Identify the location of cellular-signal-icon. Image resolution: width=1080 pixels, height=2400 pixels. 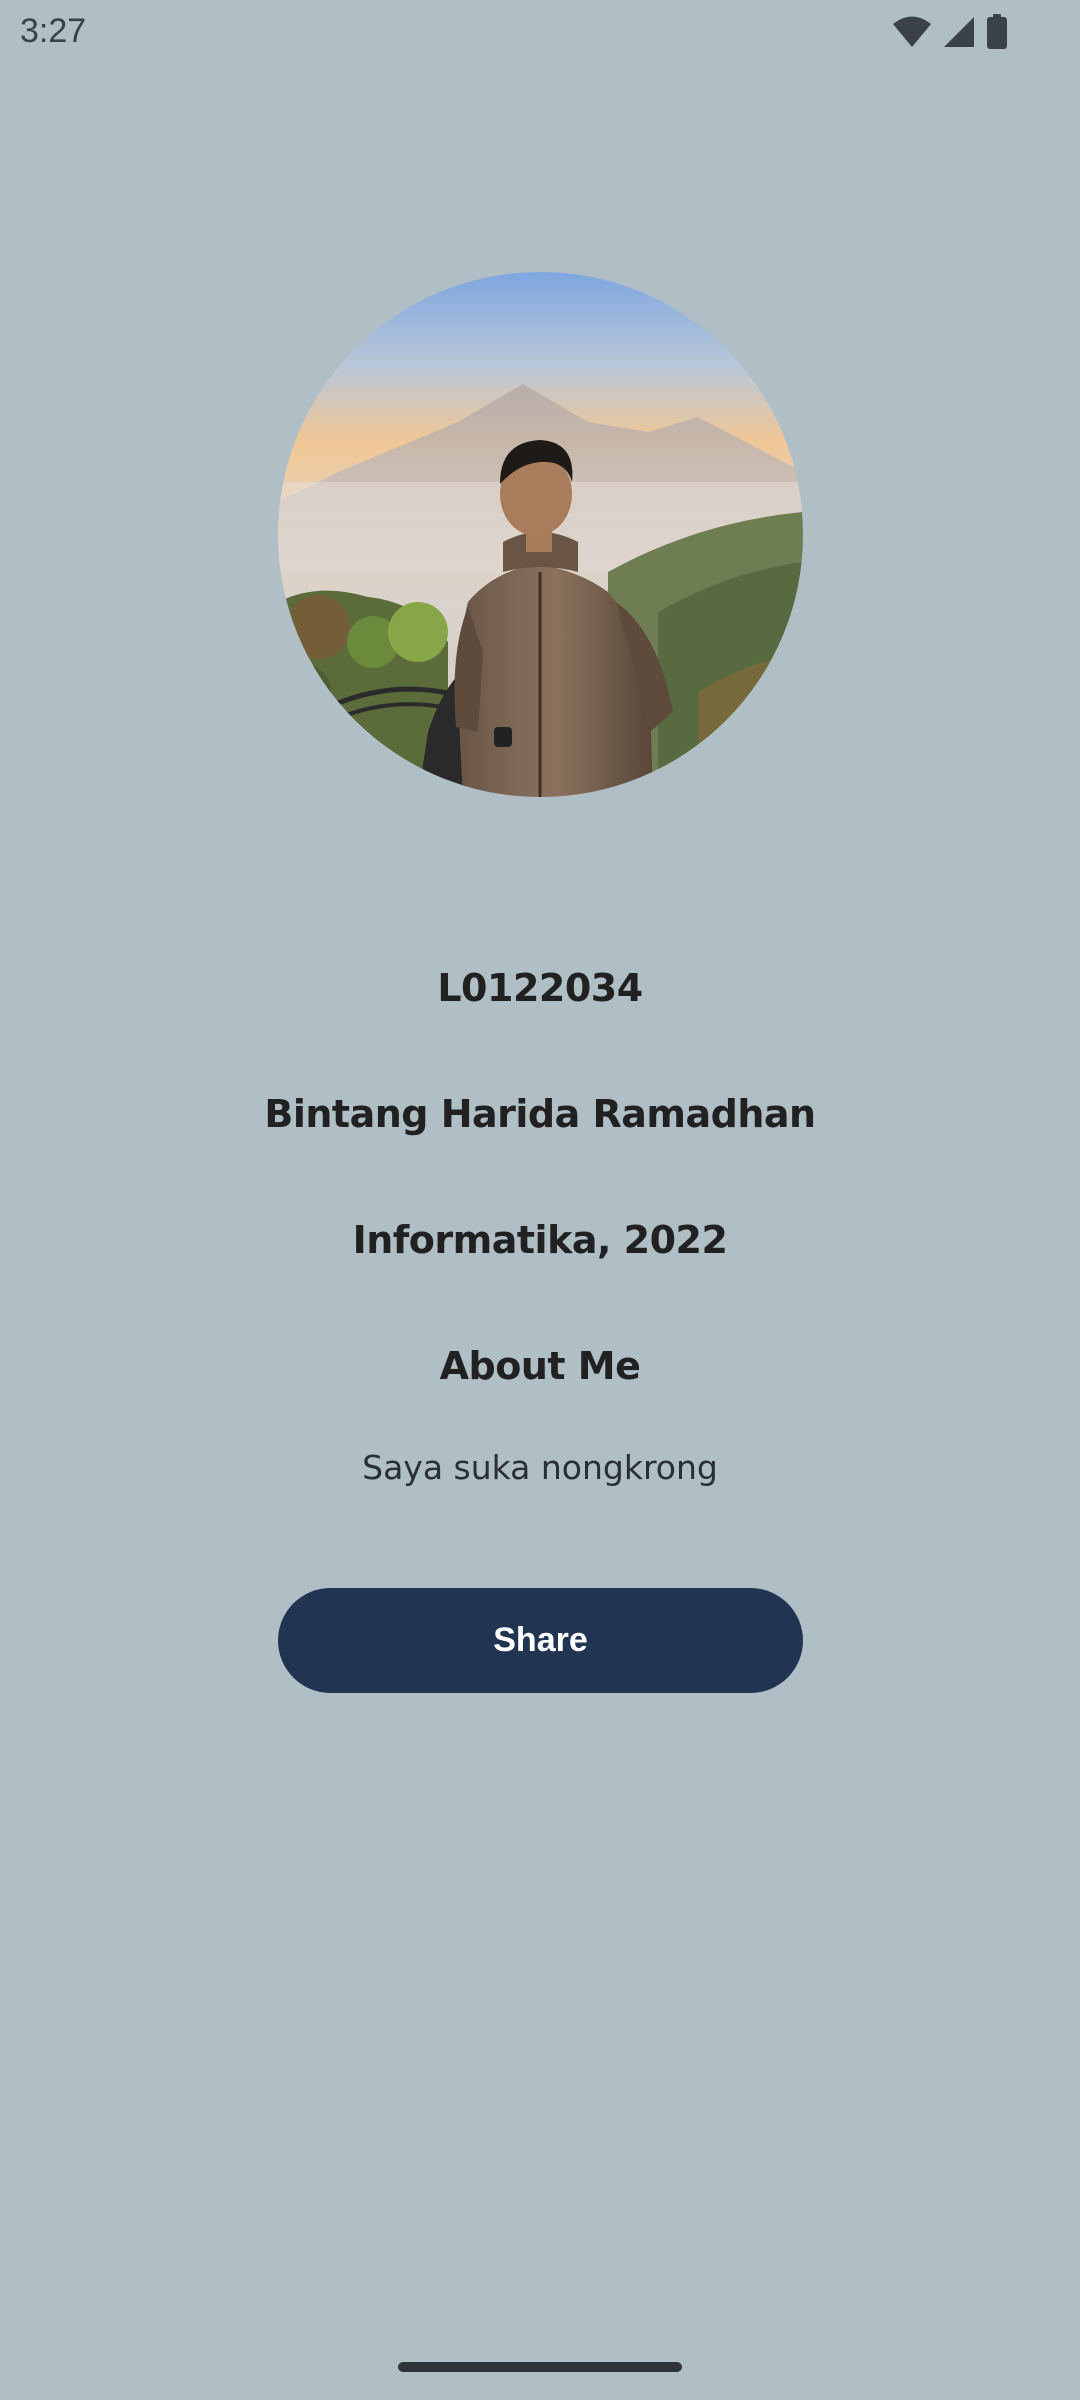
(959, 34).